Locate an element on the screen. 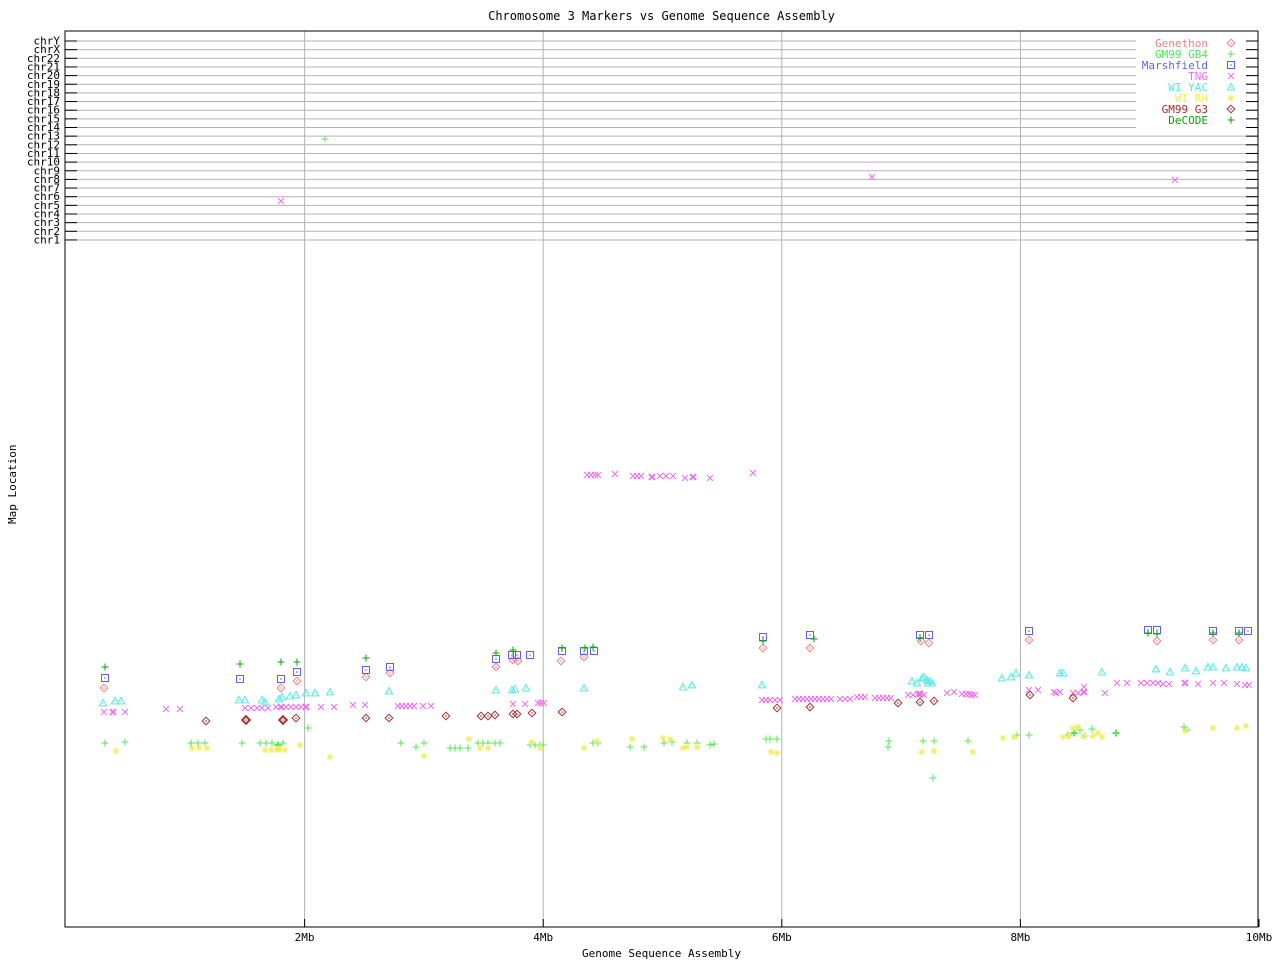 Image resolution: width=1280 pixels, height=960 pixels. series-genethon is located at coordinates (671, 664).